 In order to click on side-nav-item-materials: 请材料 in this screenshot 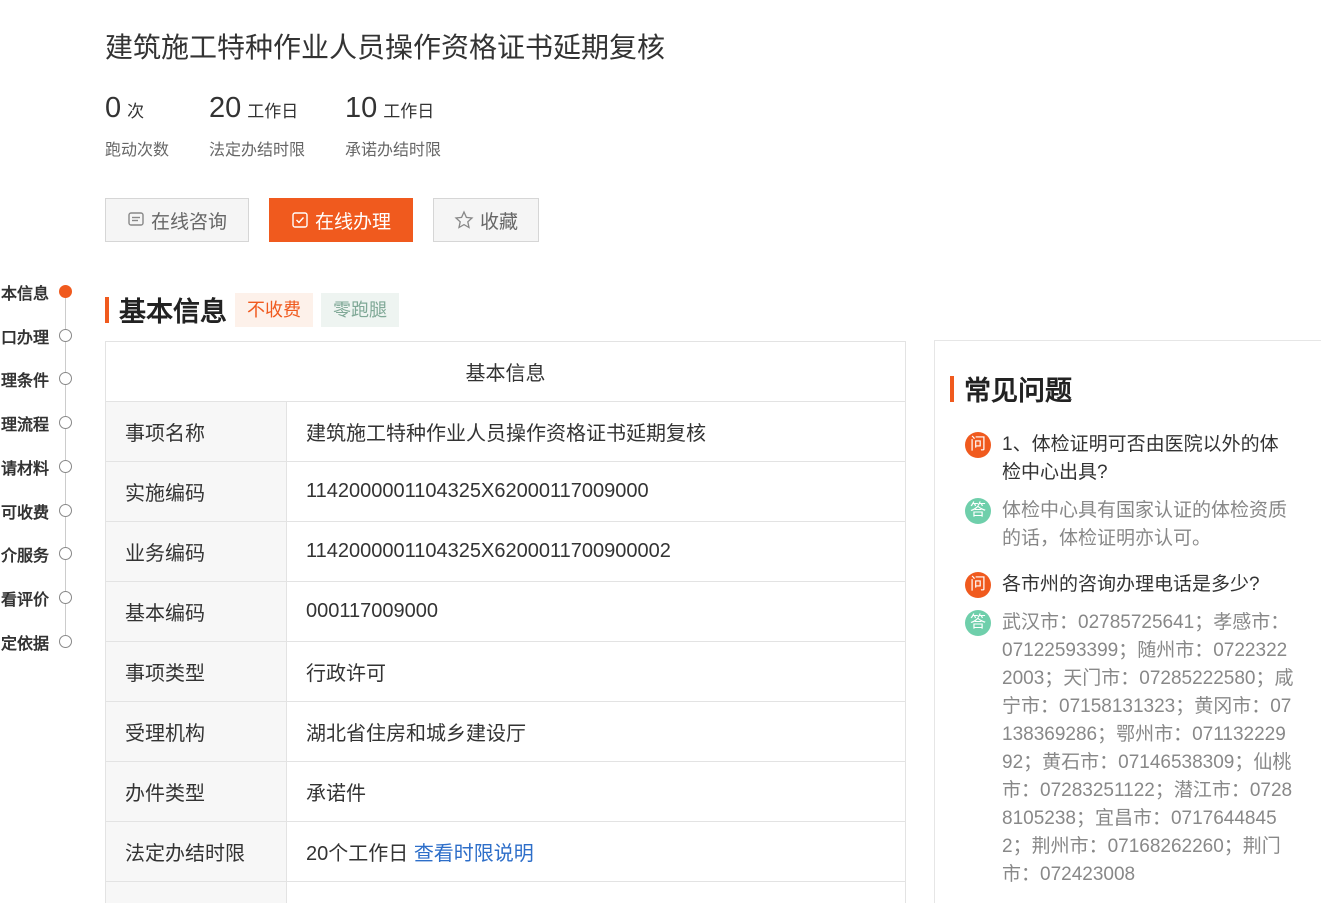, I will do `click(40, 467)`.